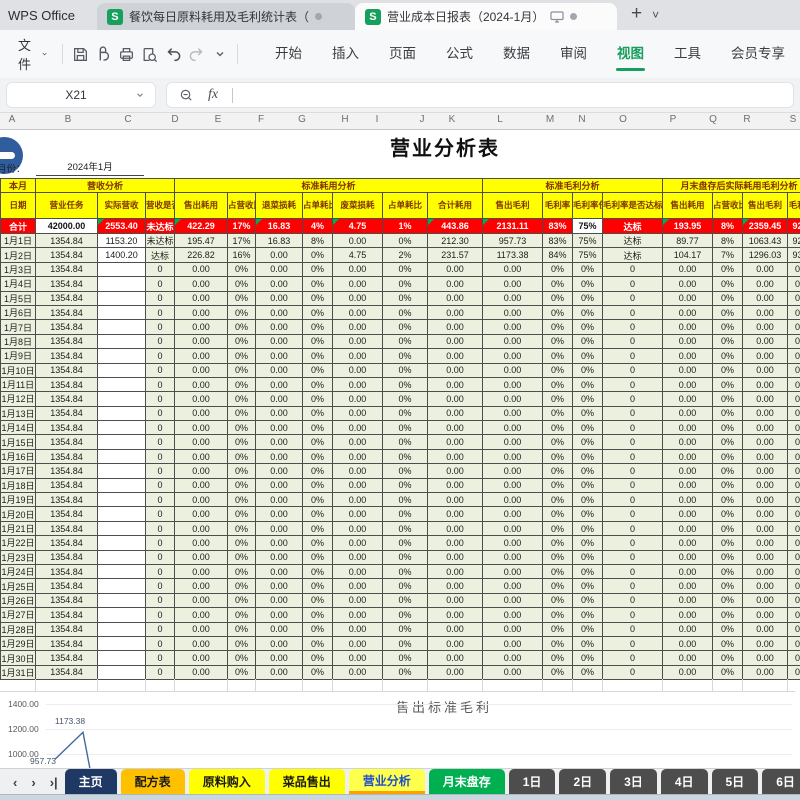 The width and height of the screenshot is (800, 800). What do you see at coordinates (344, 119) in the screenshot?
I see `column-letter: H` at bounding box center [344, 119].